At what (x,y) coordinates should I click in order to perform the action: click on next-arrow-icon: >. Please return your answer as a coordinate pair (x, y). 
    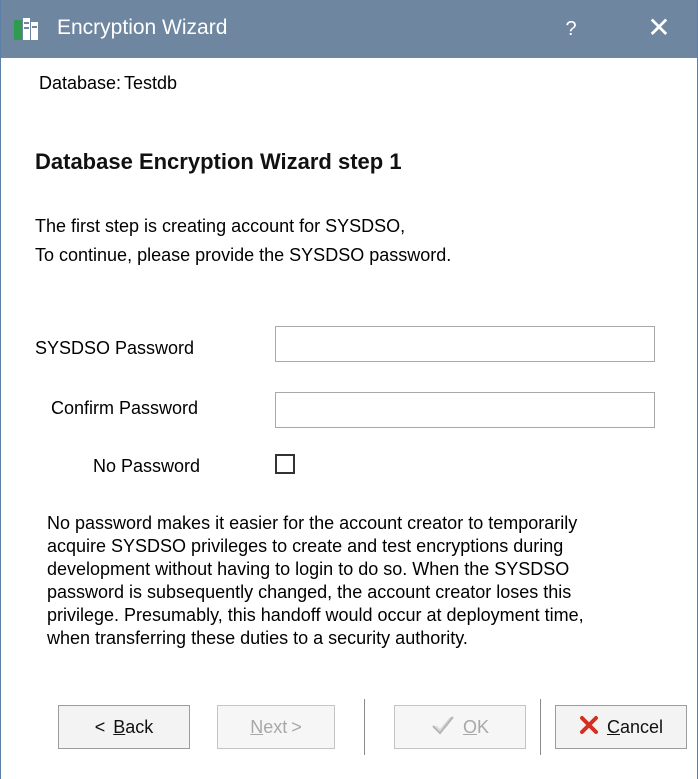
    Looking at the image, I should click on (296, 726).